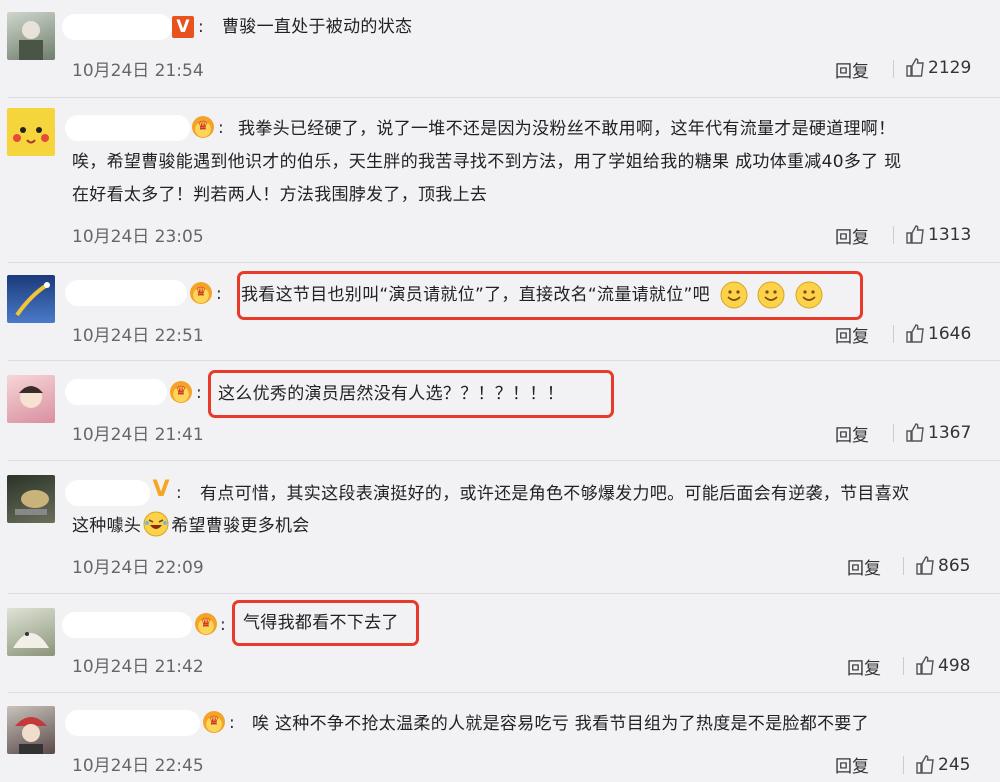  I want to click on timestamp: 10月24日 22:51, so click(138, 336).